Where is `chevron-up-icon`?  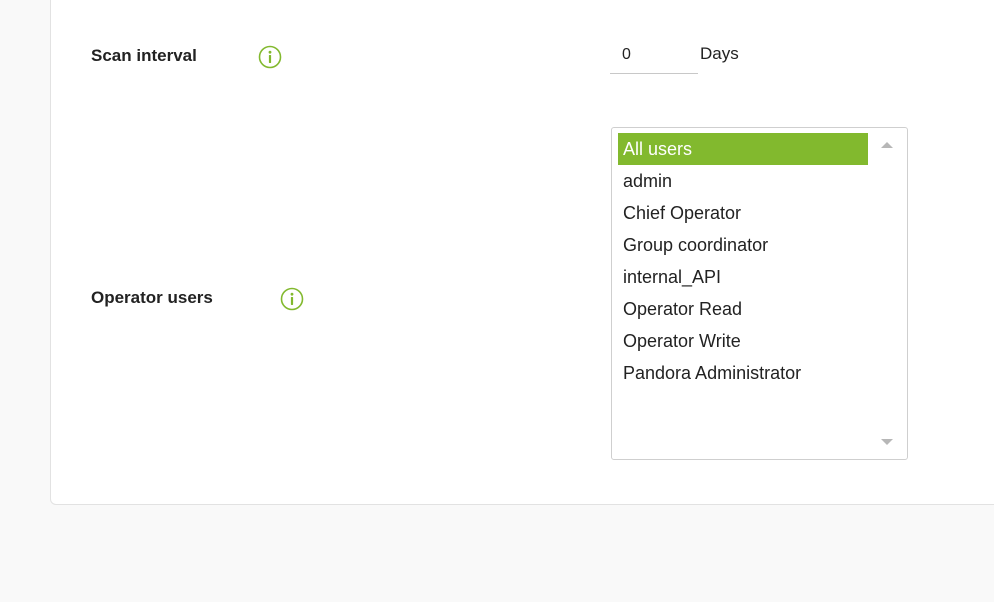 chevron-up-icon is located at coordinates (887, 145).